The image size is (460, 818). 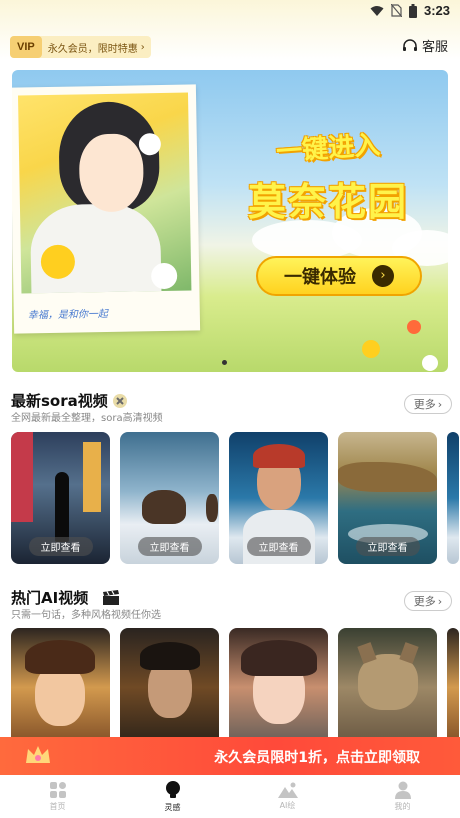 I want to click on headset-icon, so click(x=409, y=44).